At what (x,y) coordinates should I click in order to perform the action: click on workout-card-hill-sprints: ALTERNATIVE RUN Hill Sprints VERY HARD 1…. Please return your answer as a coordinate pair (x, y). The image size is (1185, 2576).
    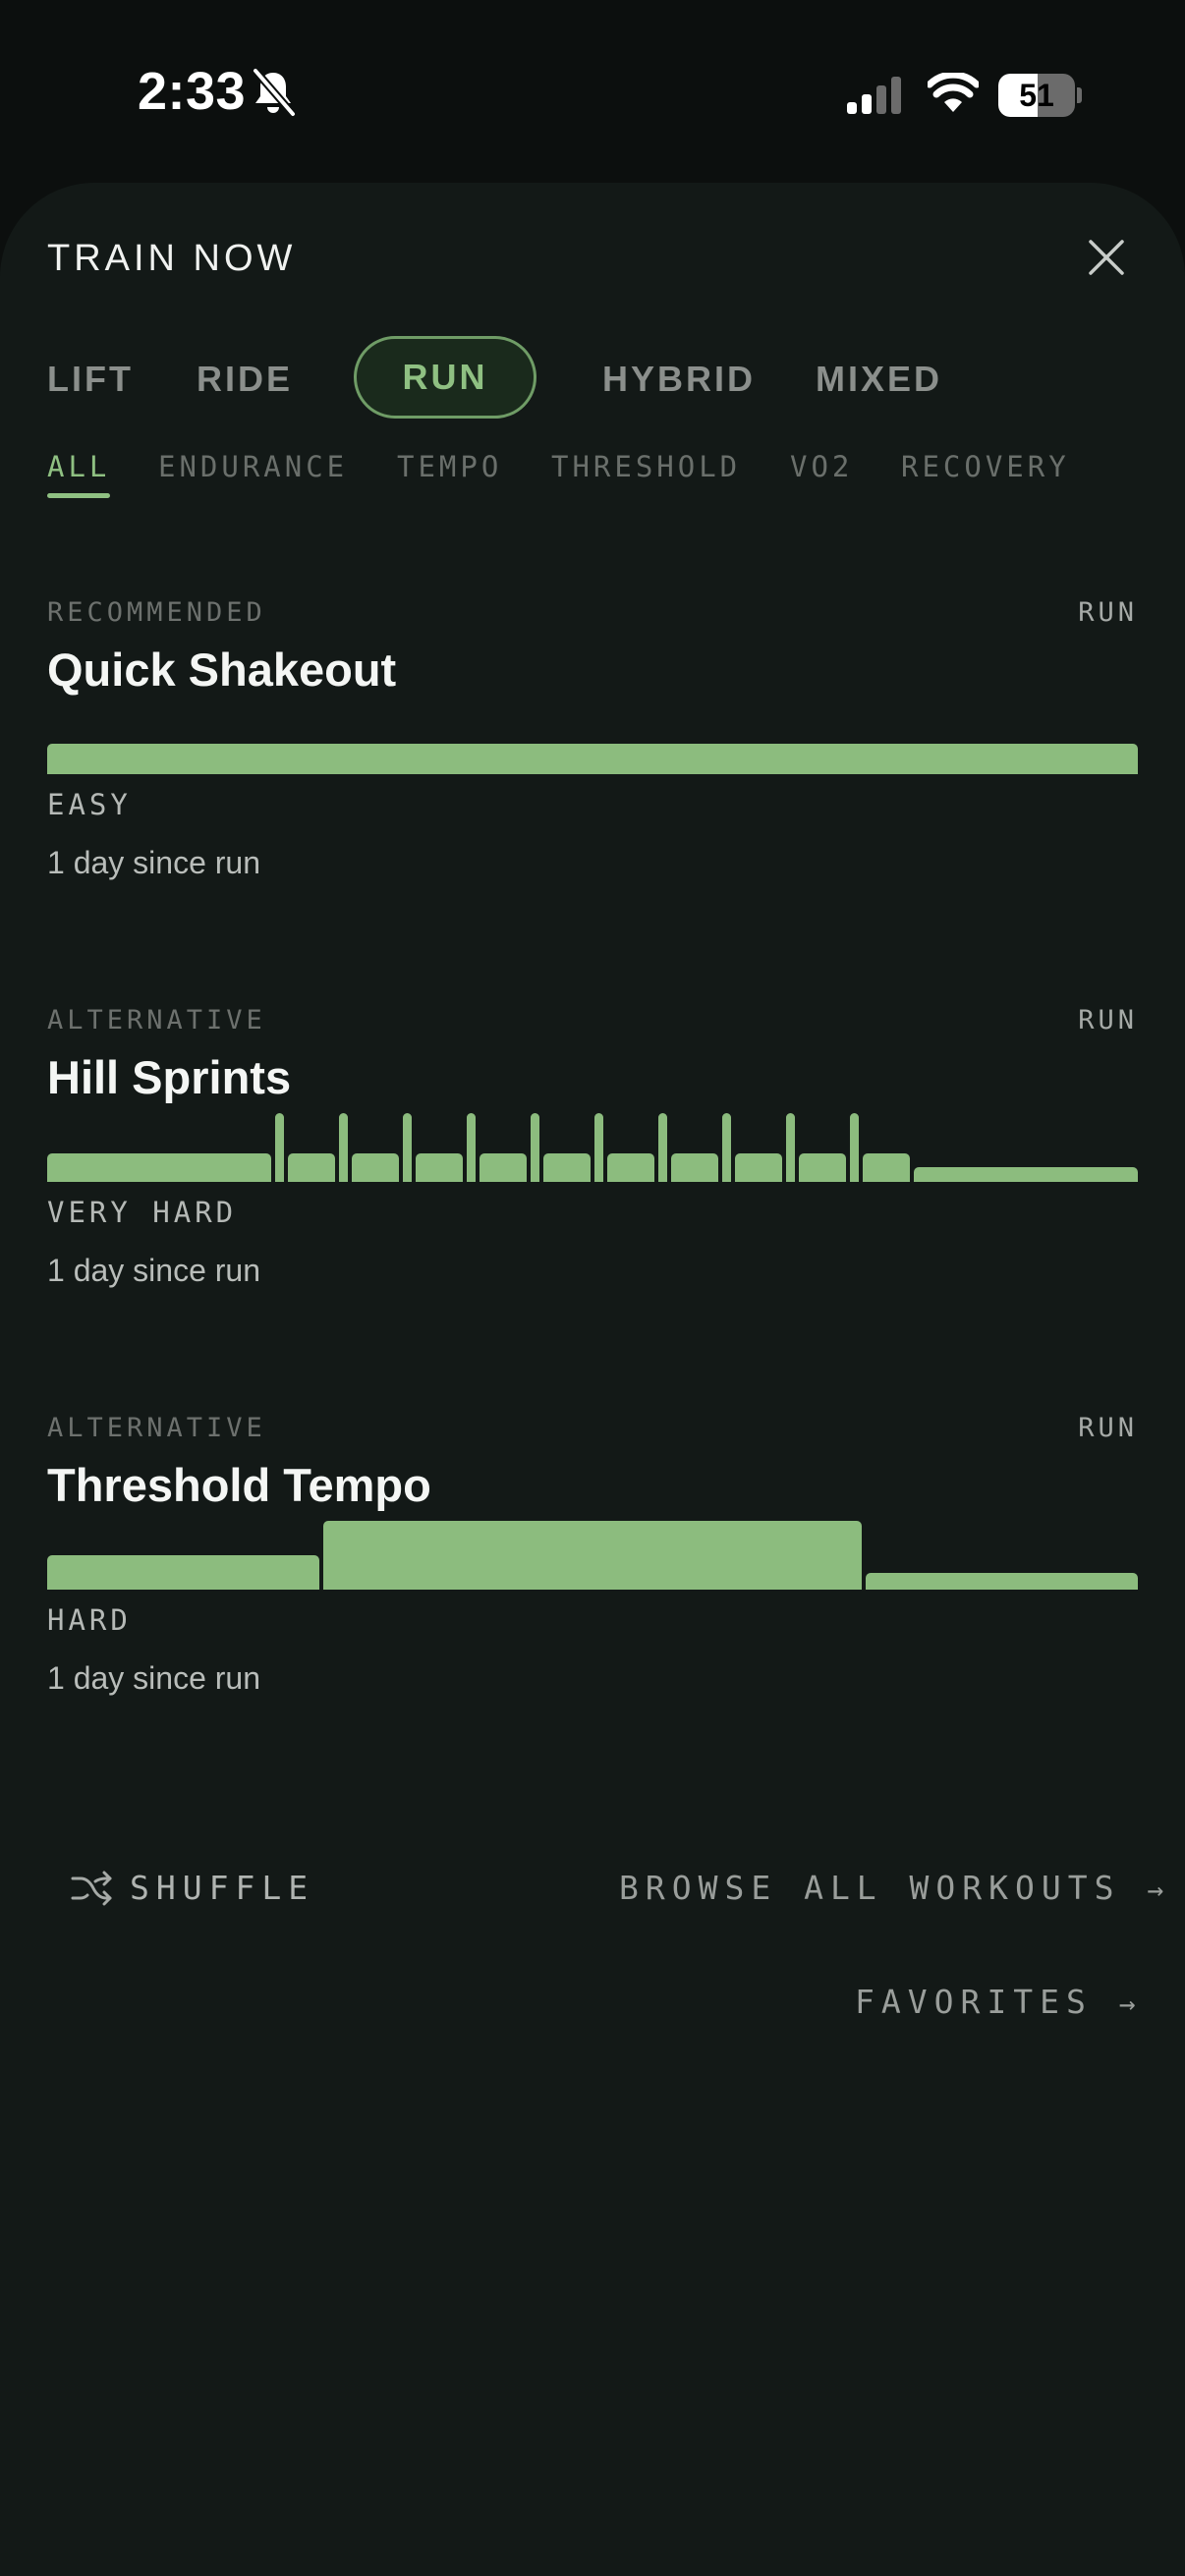
    Looking at the image, I should click on (592, 1167).